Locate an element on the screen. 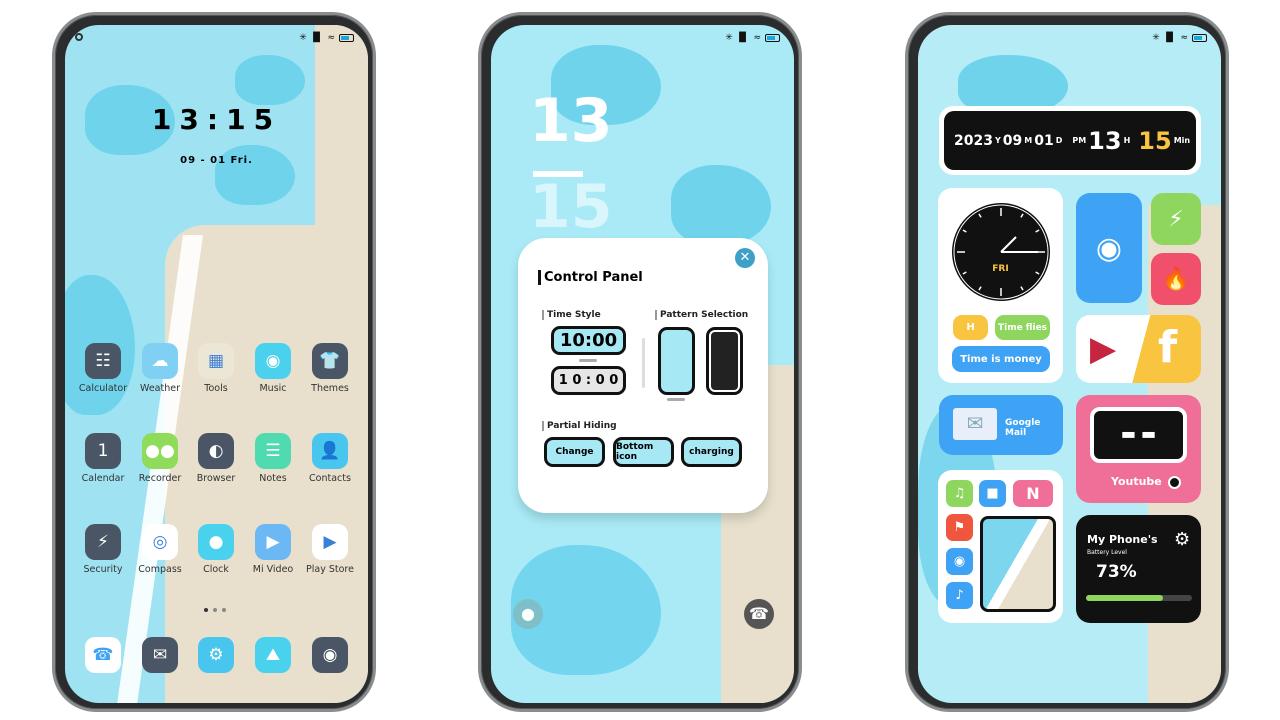 The height and width of the screenshot is (720, 1280). settings-gear-icon: ⚙ is located at coordinates (1182, 539).